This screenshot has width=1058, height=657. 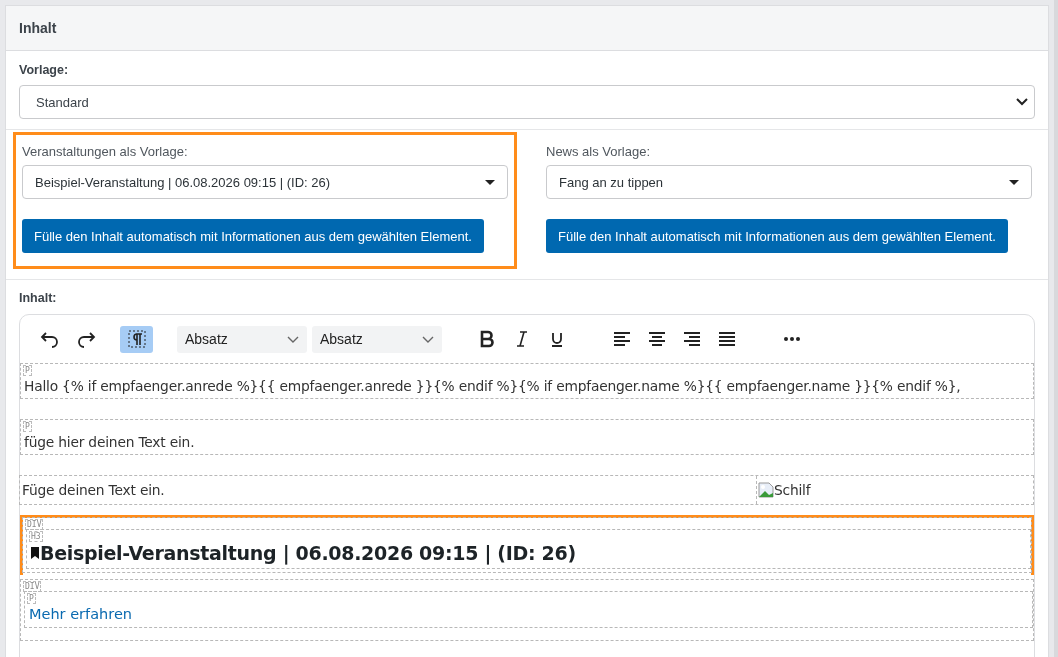 I want to click on justify-icon, so click(x=727, y=339).